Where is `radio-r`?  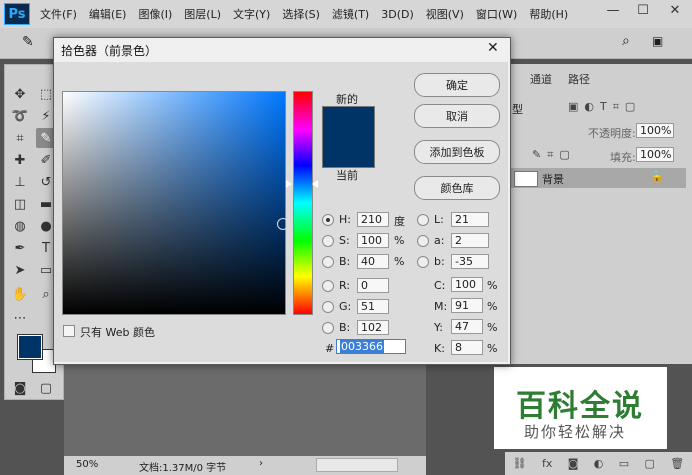
radio-r is located at coordinates (328, 286).